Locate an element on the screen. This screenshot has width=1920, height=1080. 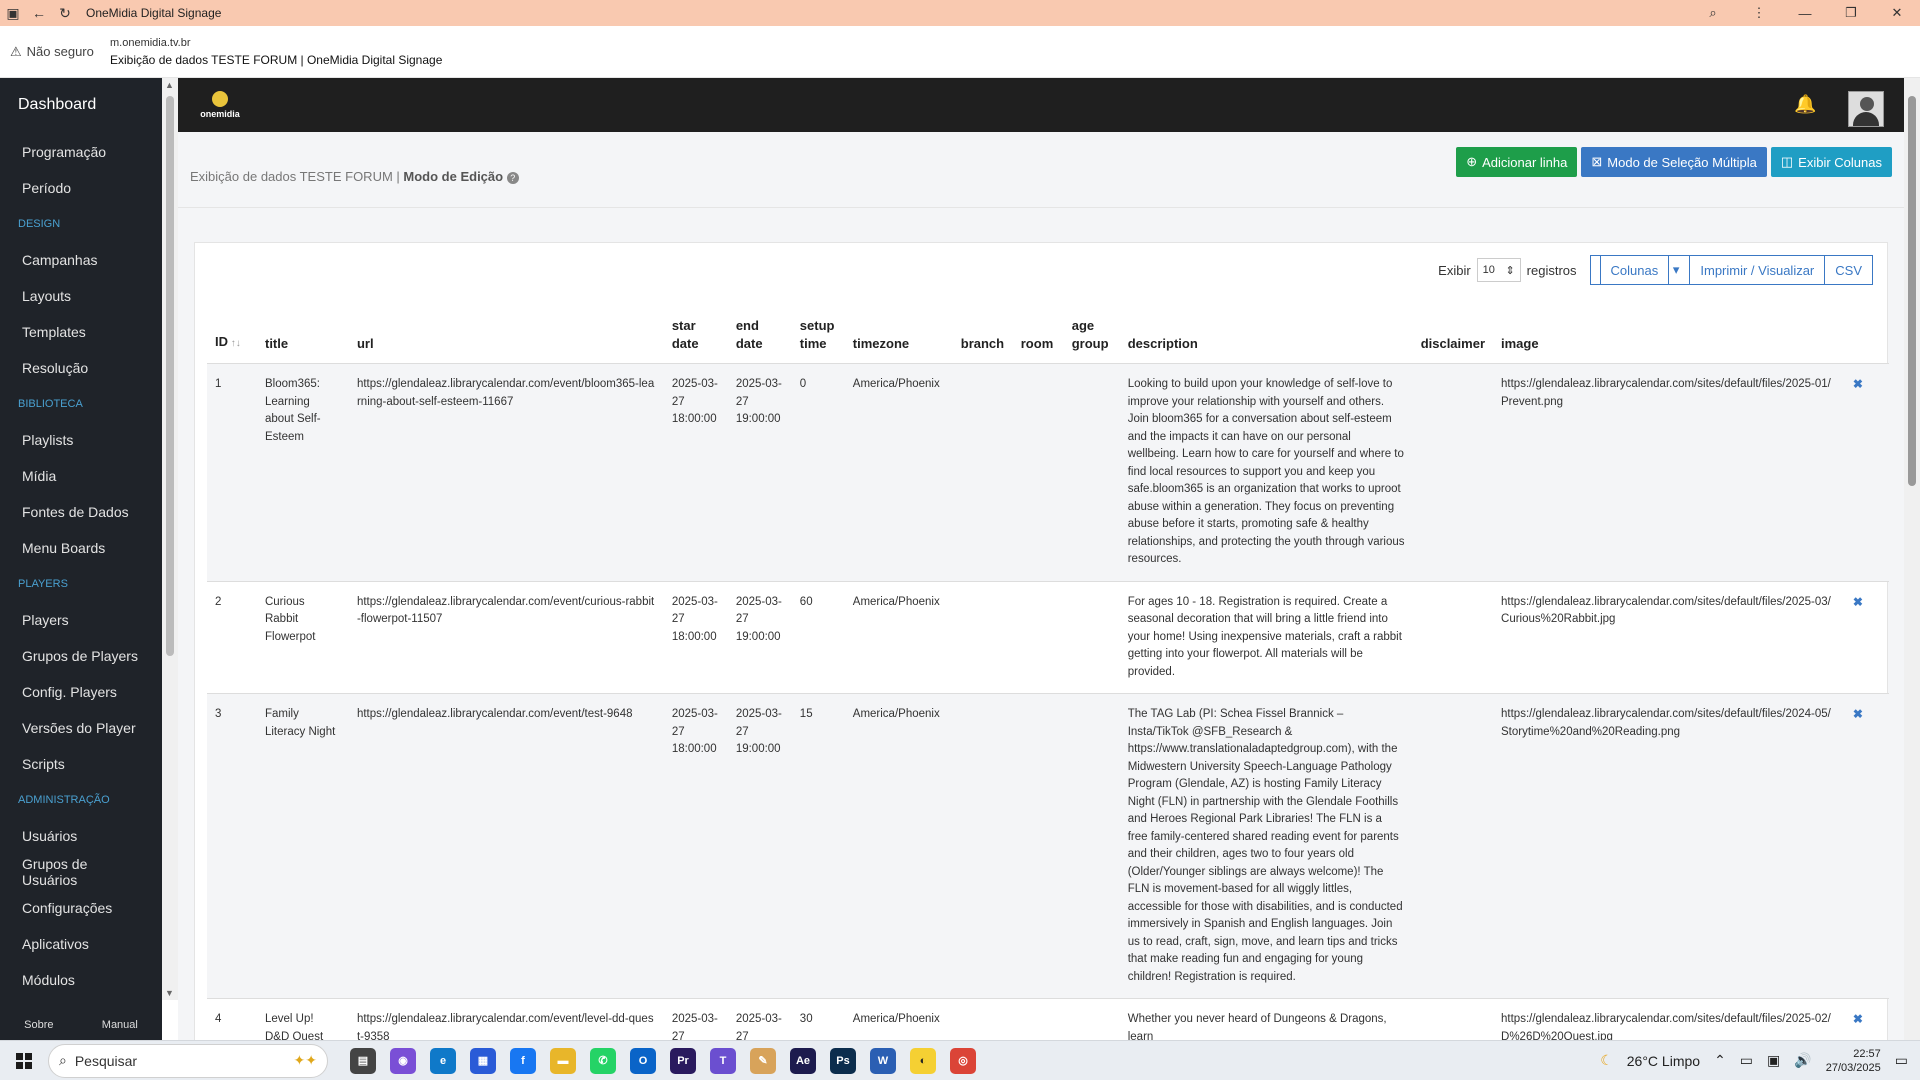
cell-disclaimer is located at coordinates (1453, 637).